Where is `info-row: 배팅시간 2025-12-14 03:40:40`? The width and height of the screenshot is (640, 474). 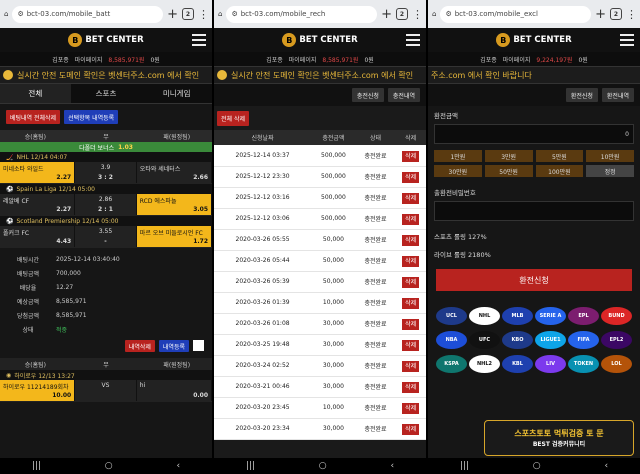
info-row: 배팅시간 2025-12-14 03:40:40 is located at coordinates (106, 259).